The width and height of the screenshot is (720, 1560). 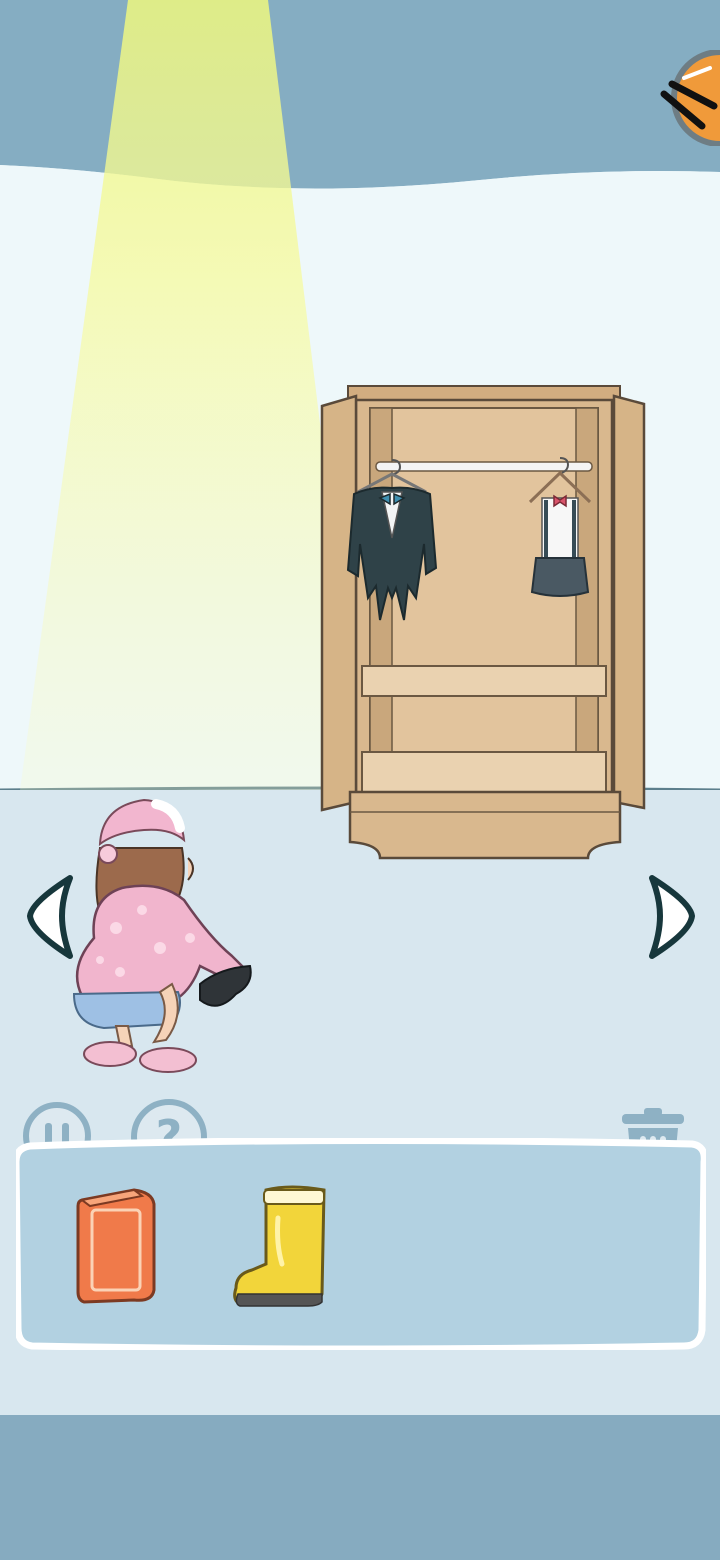 I want to click on inventory-item-rain-boot, so click(x=280, y=1246).